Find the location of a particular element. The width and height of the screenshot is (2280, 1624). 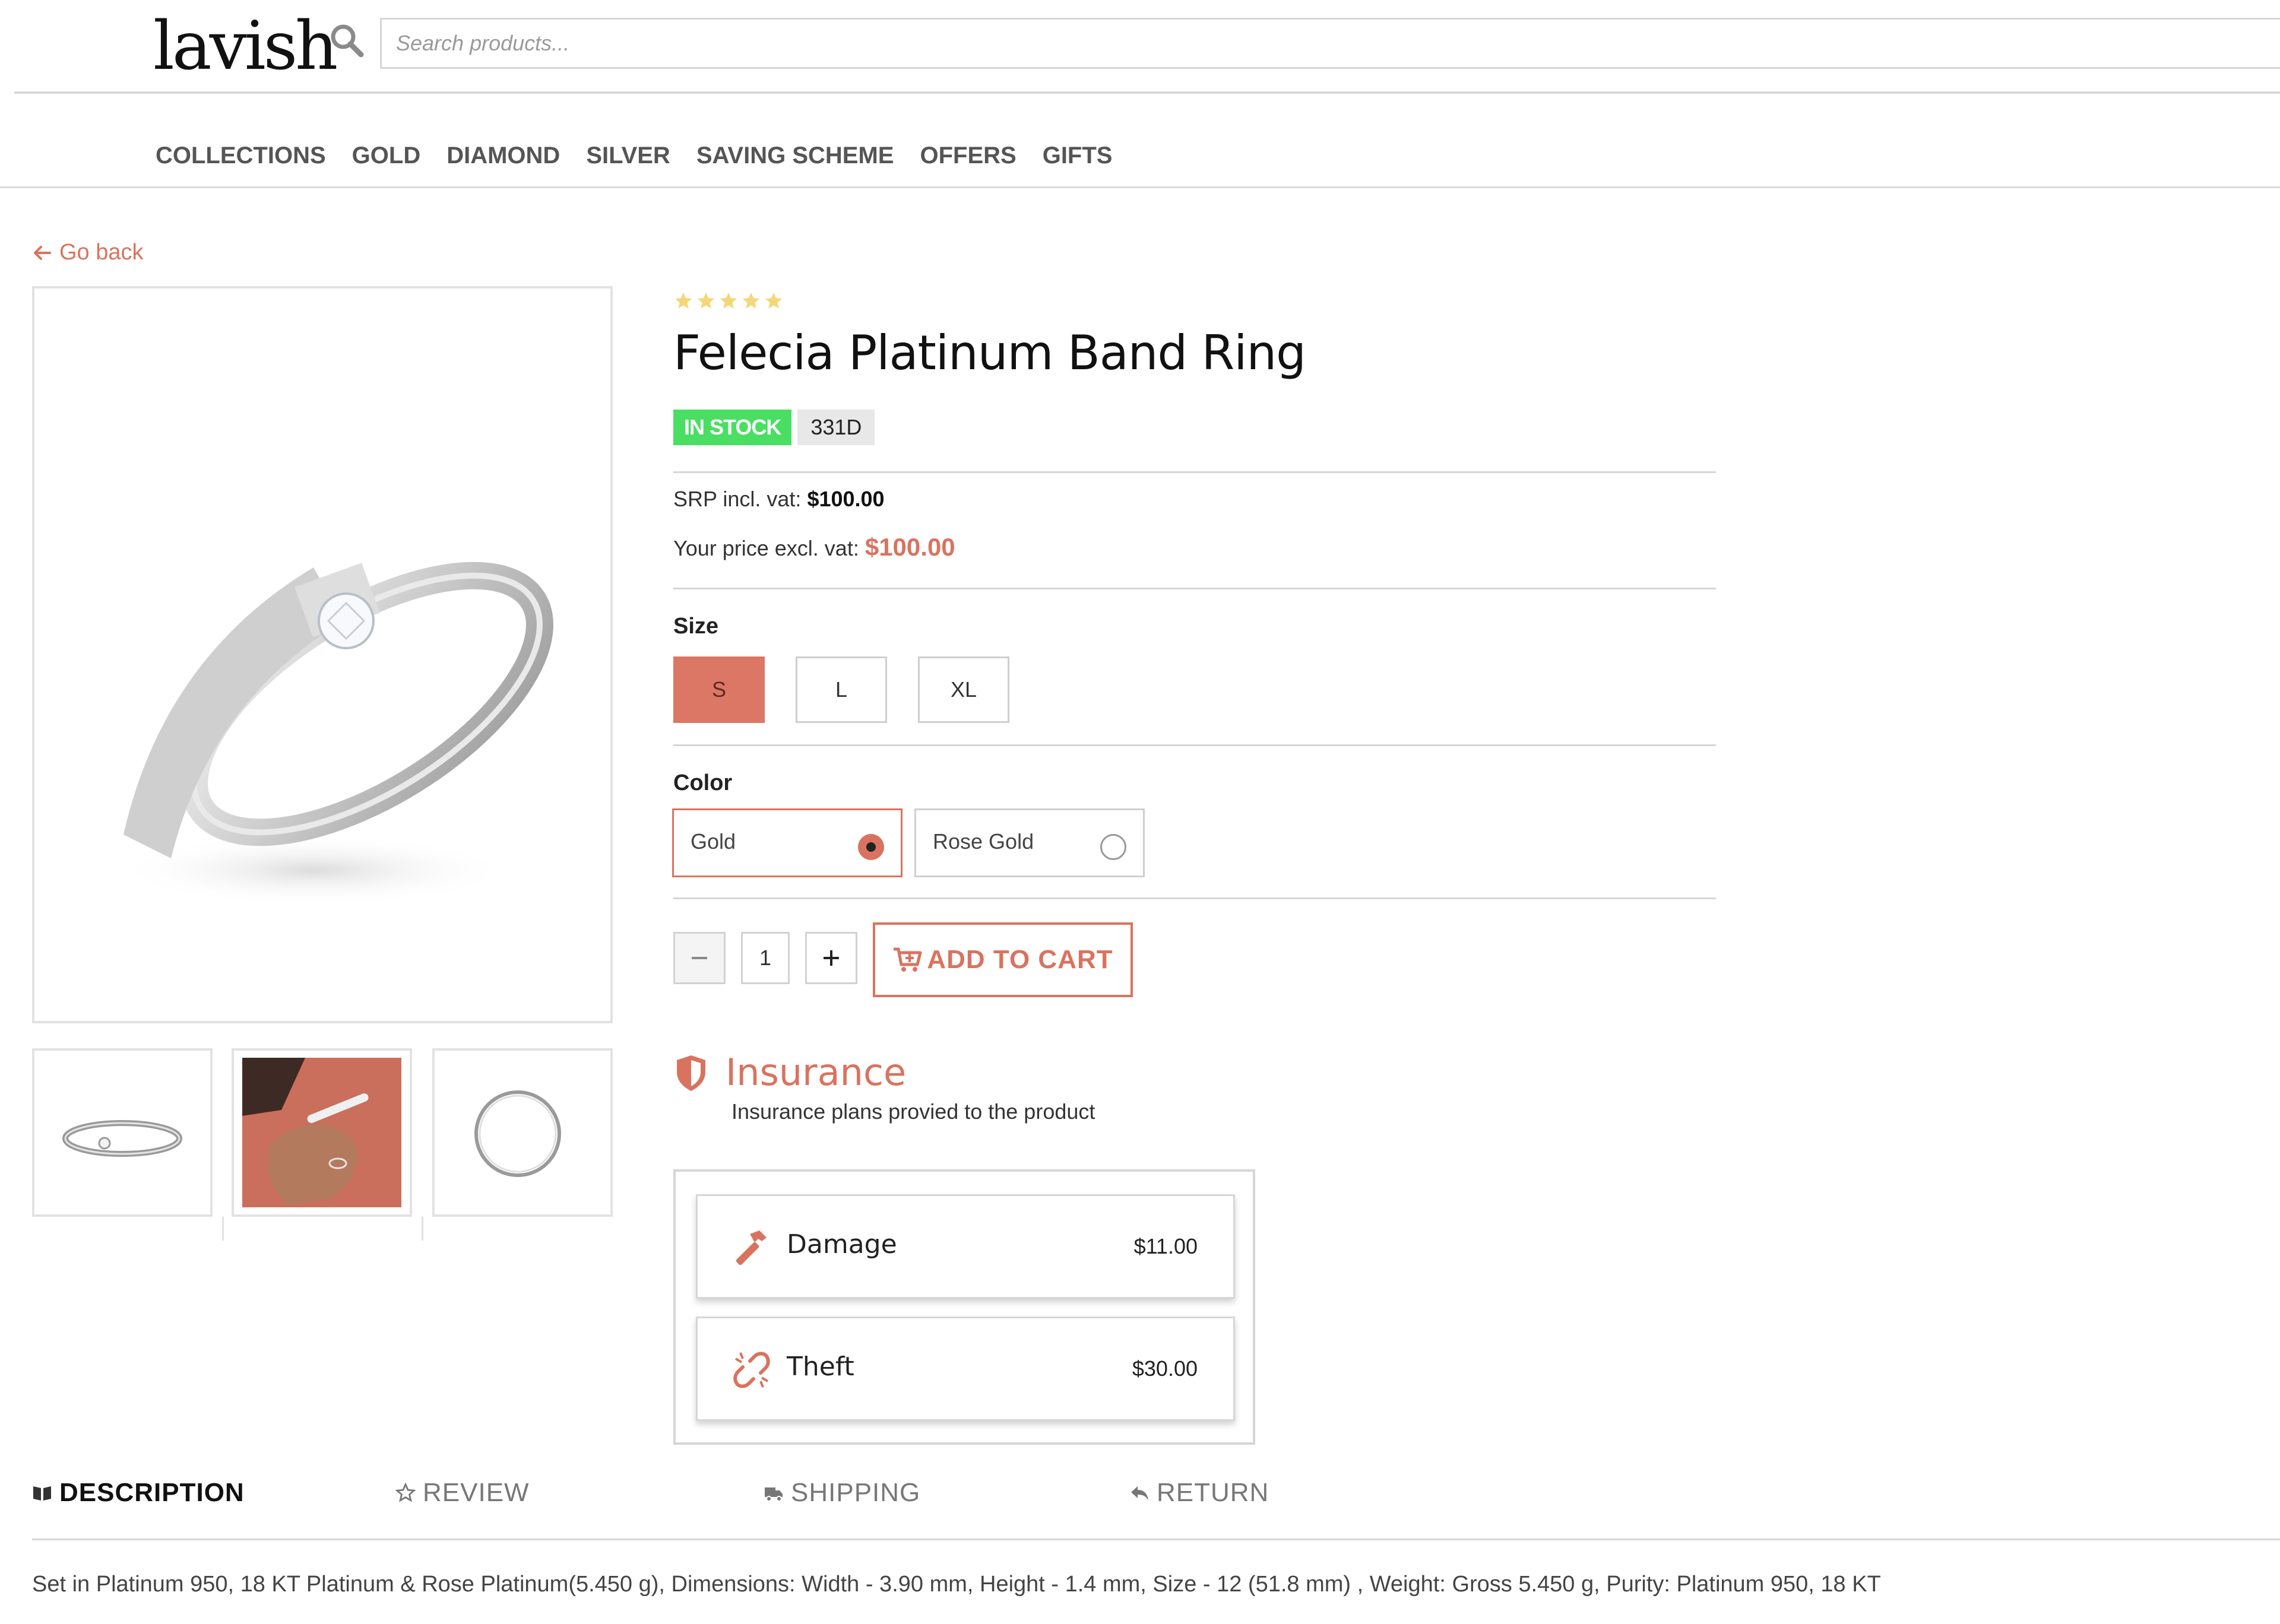

tab-label: REVIEW is located at coordinates (476, 1492).